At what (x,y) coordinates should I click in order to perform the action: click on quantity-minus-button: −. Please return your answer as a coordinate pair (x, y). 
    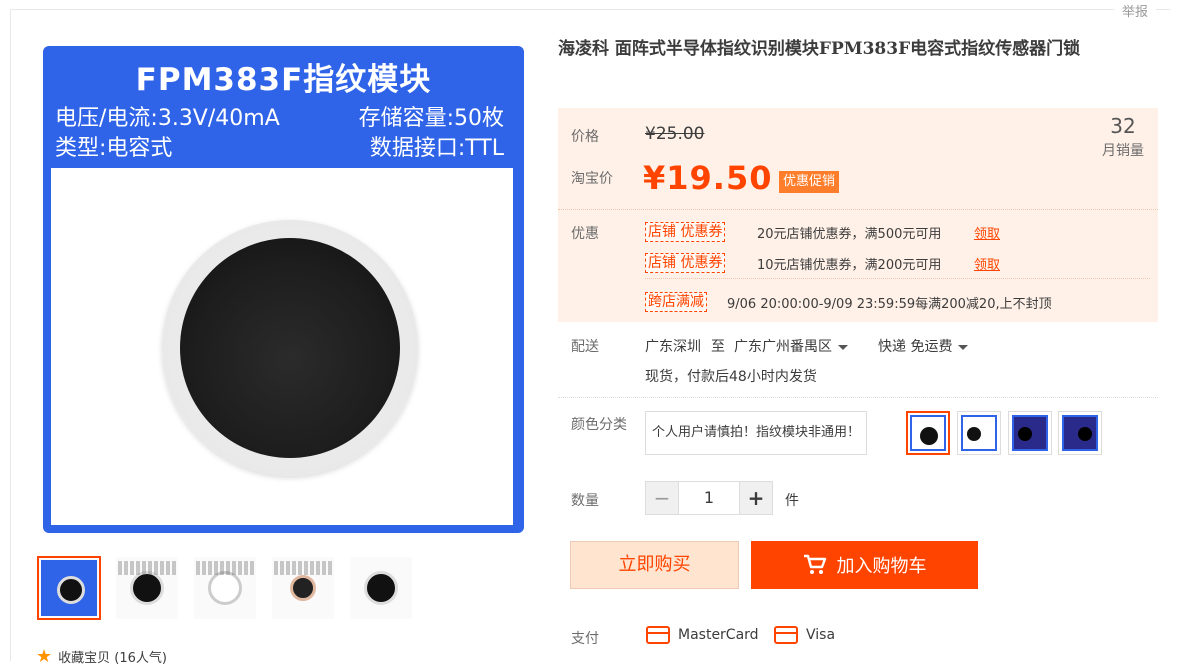
    Looking at the image, I should click on (662, 498).